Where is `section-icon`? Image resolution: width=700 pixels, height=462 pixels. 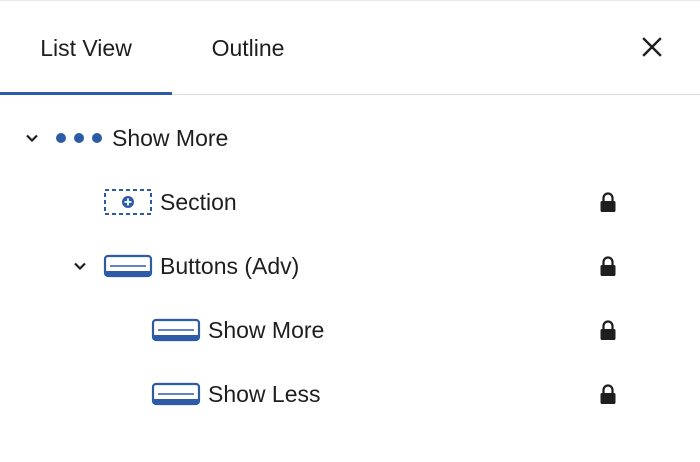
section-icon is located at coordinates (128, 202).